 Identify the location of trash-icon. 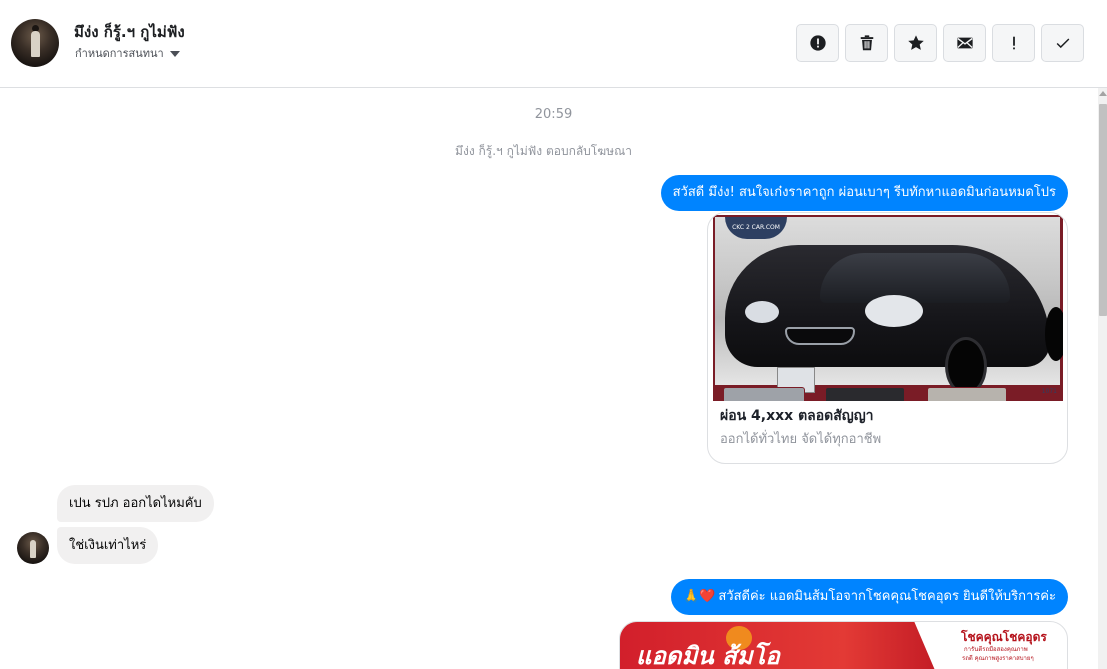
(866, 43).